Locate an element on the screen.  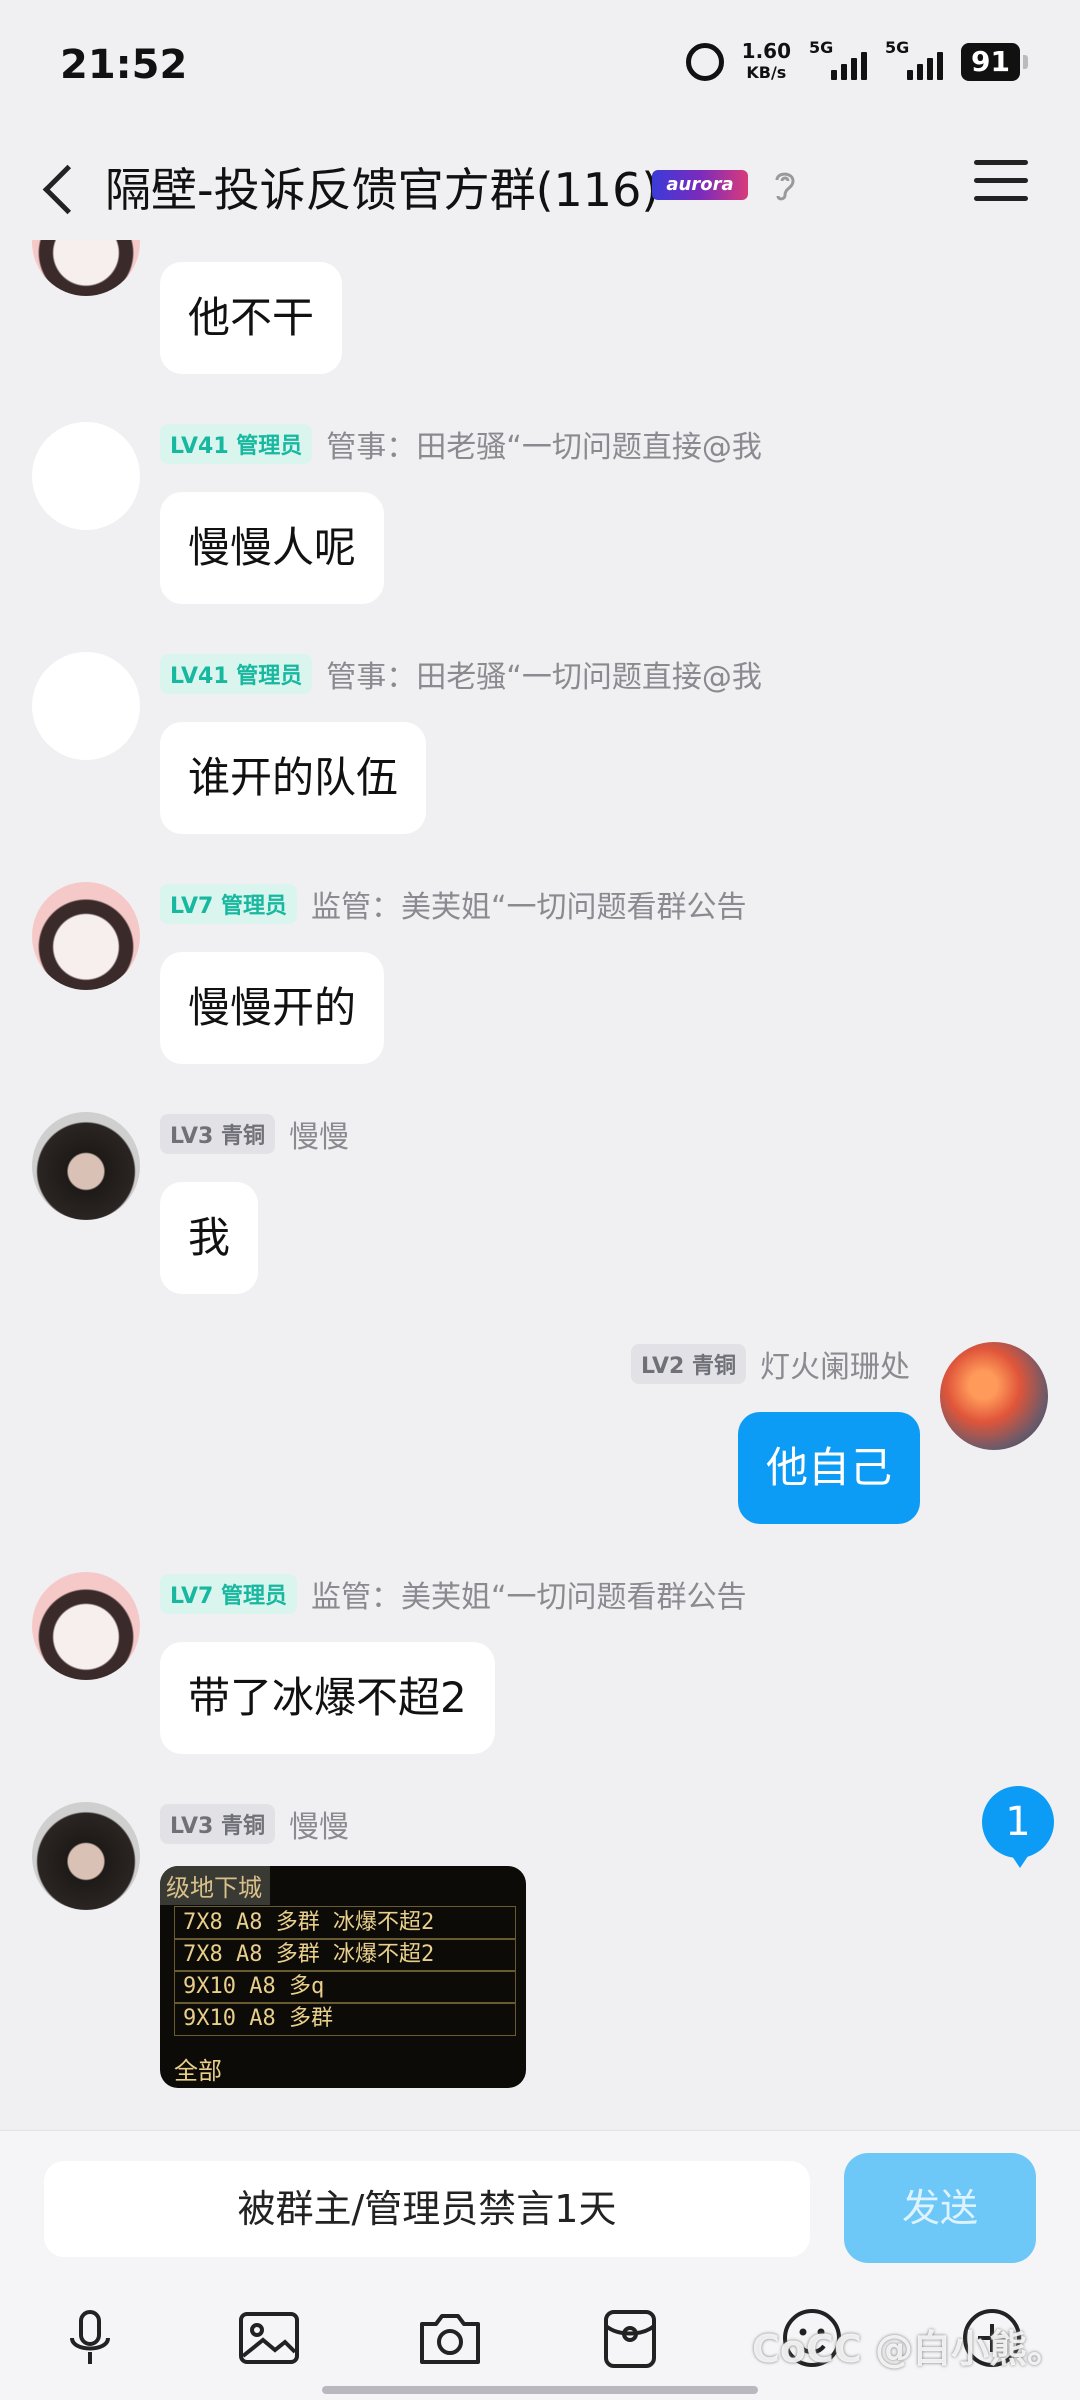
message-bubble: 他不干 is located at coordinates (251, 318).